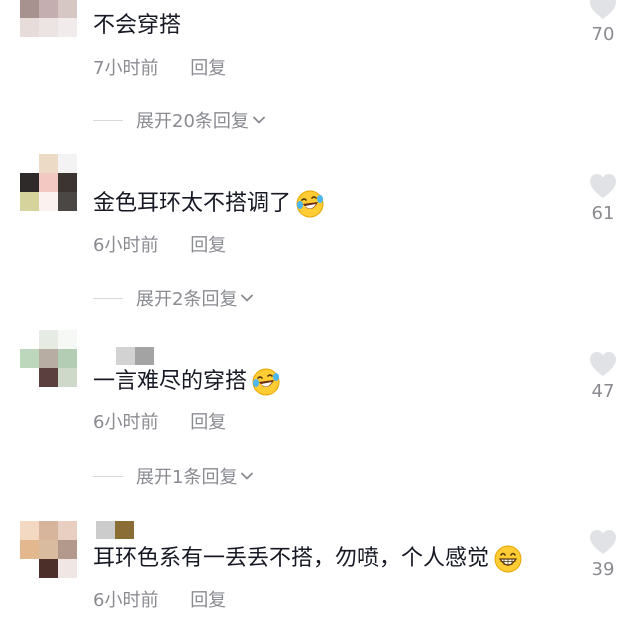 This screenshot has width=640, height=636. I want to click on comment-time: 7小时前, so click(126, 68).